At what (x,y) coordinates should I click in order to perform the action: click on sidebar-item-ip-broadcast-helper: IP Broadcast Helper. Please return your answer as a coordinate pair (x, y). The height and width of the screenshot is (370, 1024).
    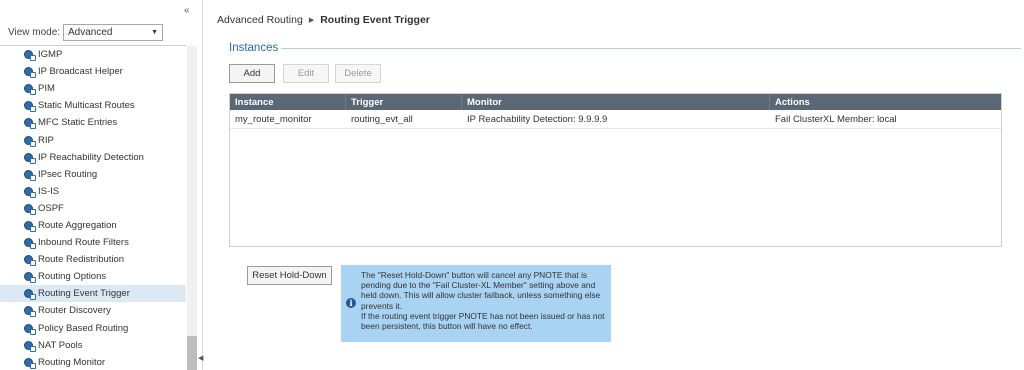
    Looking at the image, I should click on (93, 71).